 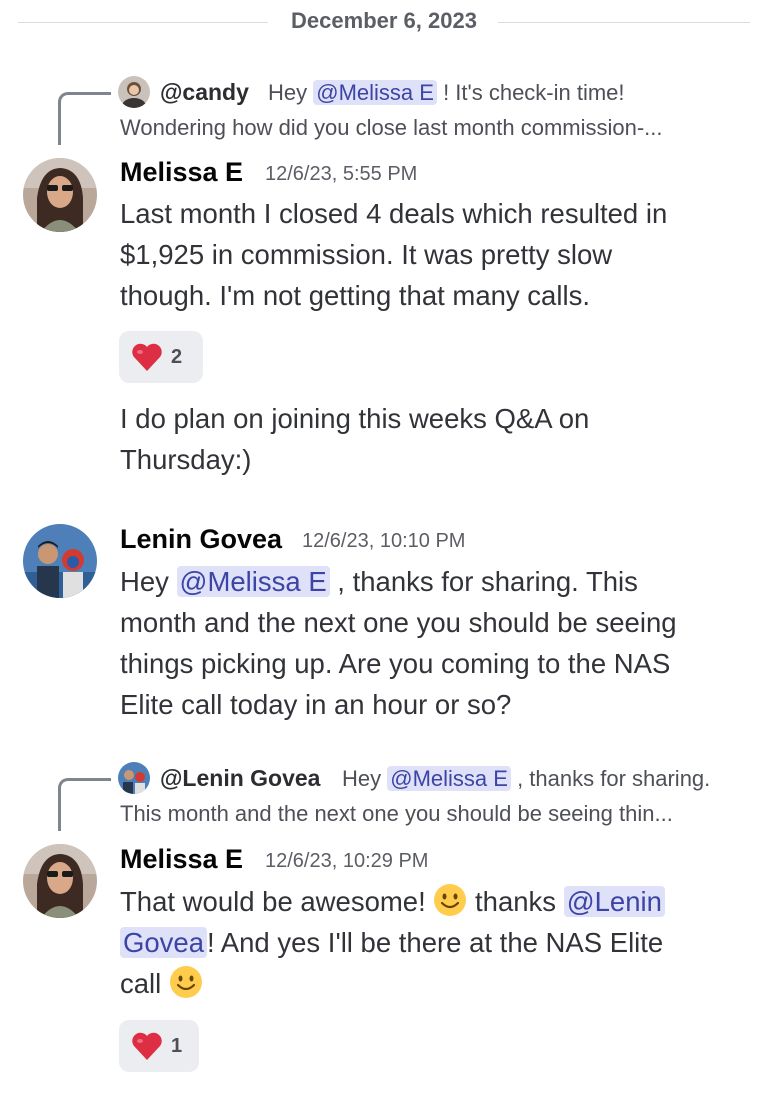 I want to click on author-name: Lenin Govea, so click(x=201, y=539).